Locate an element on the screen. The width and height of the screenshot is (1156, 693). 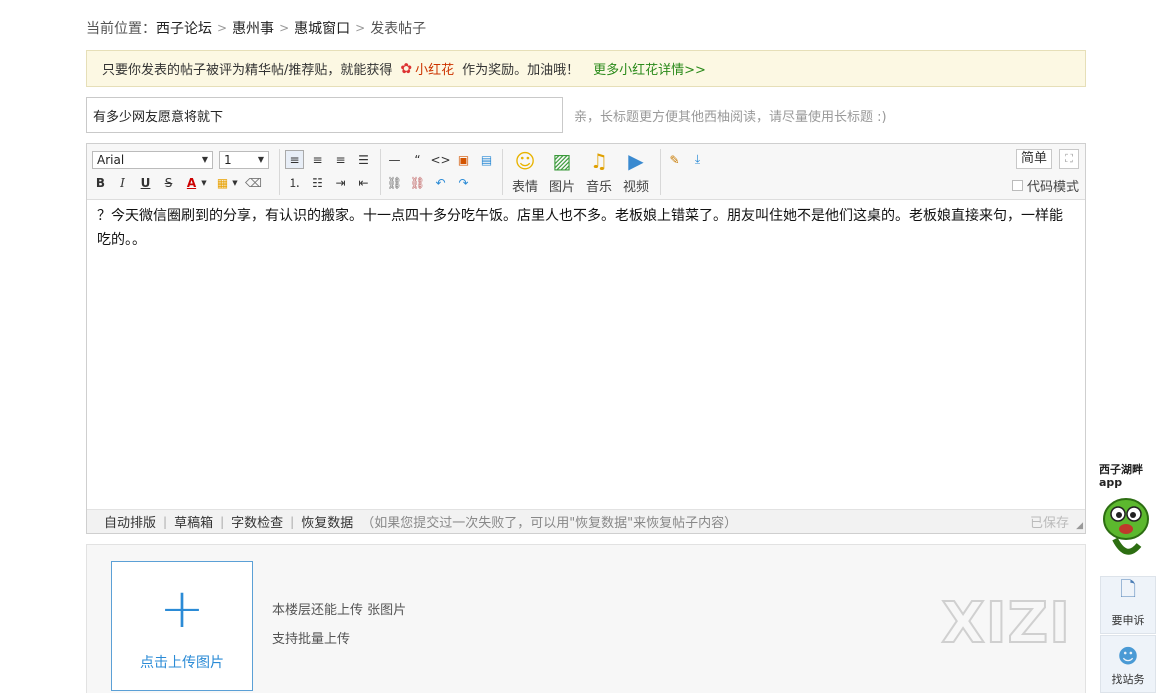
image-icon: ▨ is located at coordinates (562, 161).